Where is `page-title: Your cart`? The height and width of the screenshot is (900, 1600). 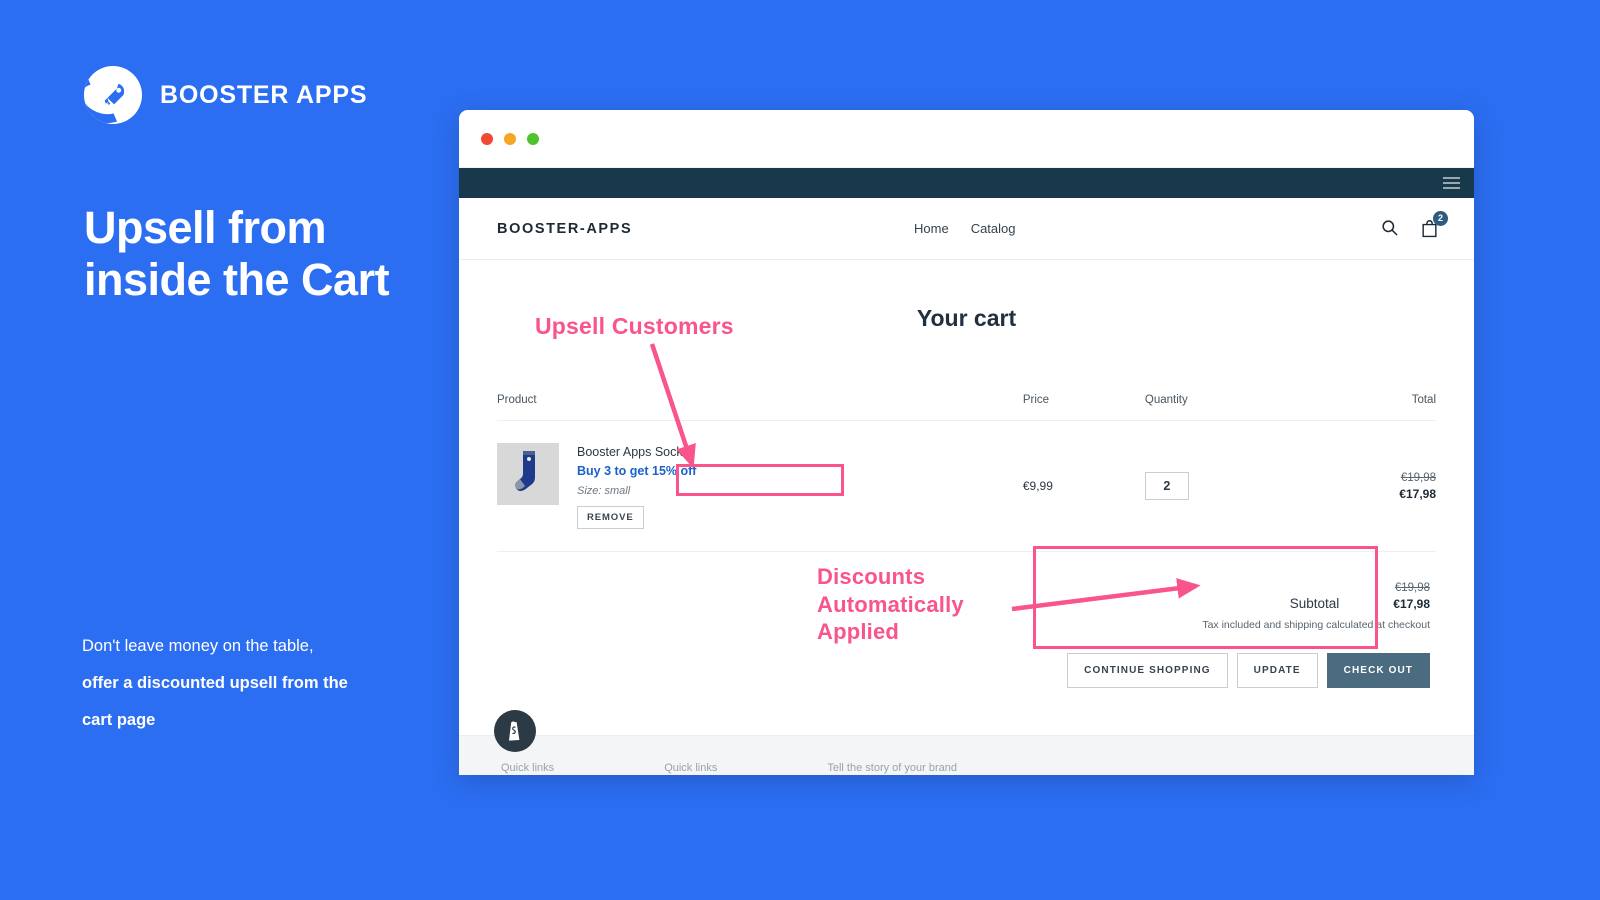
page-title: Your cart is located at coordinates (966, 318).